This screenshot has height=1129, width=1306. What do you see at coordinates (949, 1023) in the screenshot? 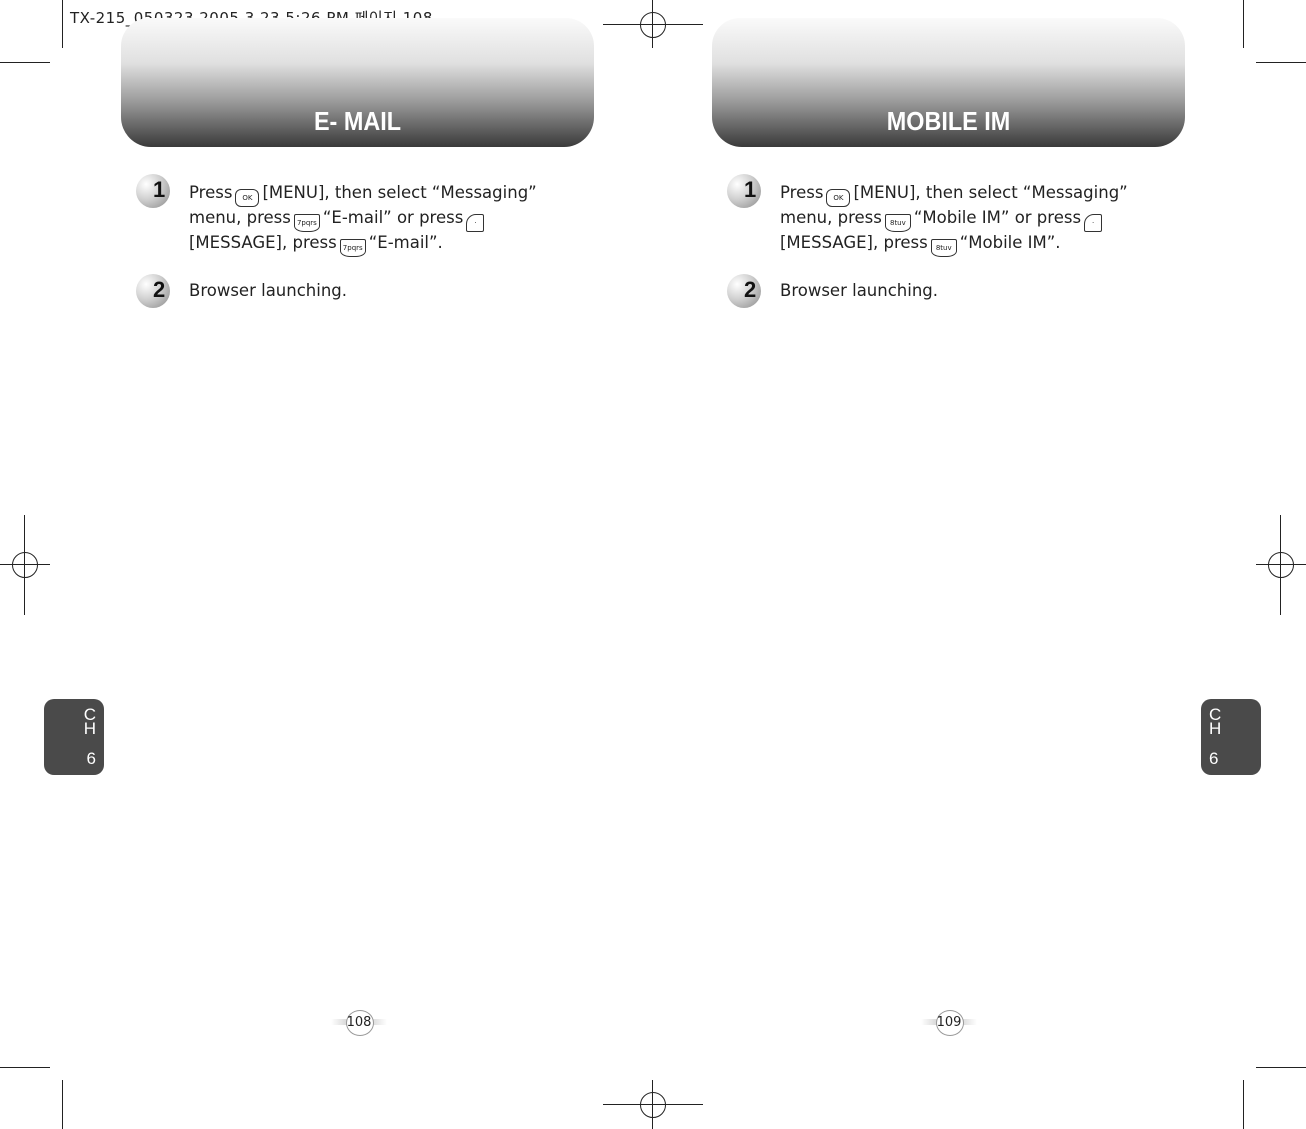
I see `page-number: 109` at bounding box center [949, 1023].